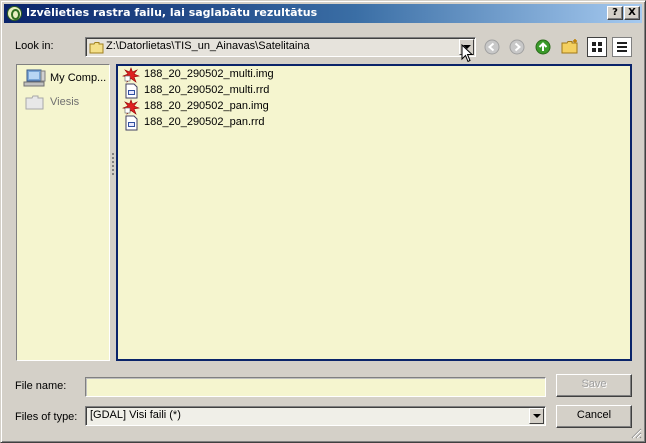  I want to click on mouse-cursor-icon, so click(467, 53).